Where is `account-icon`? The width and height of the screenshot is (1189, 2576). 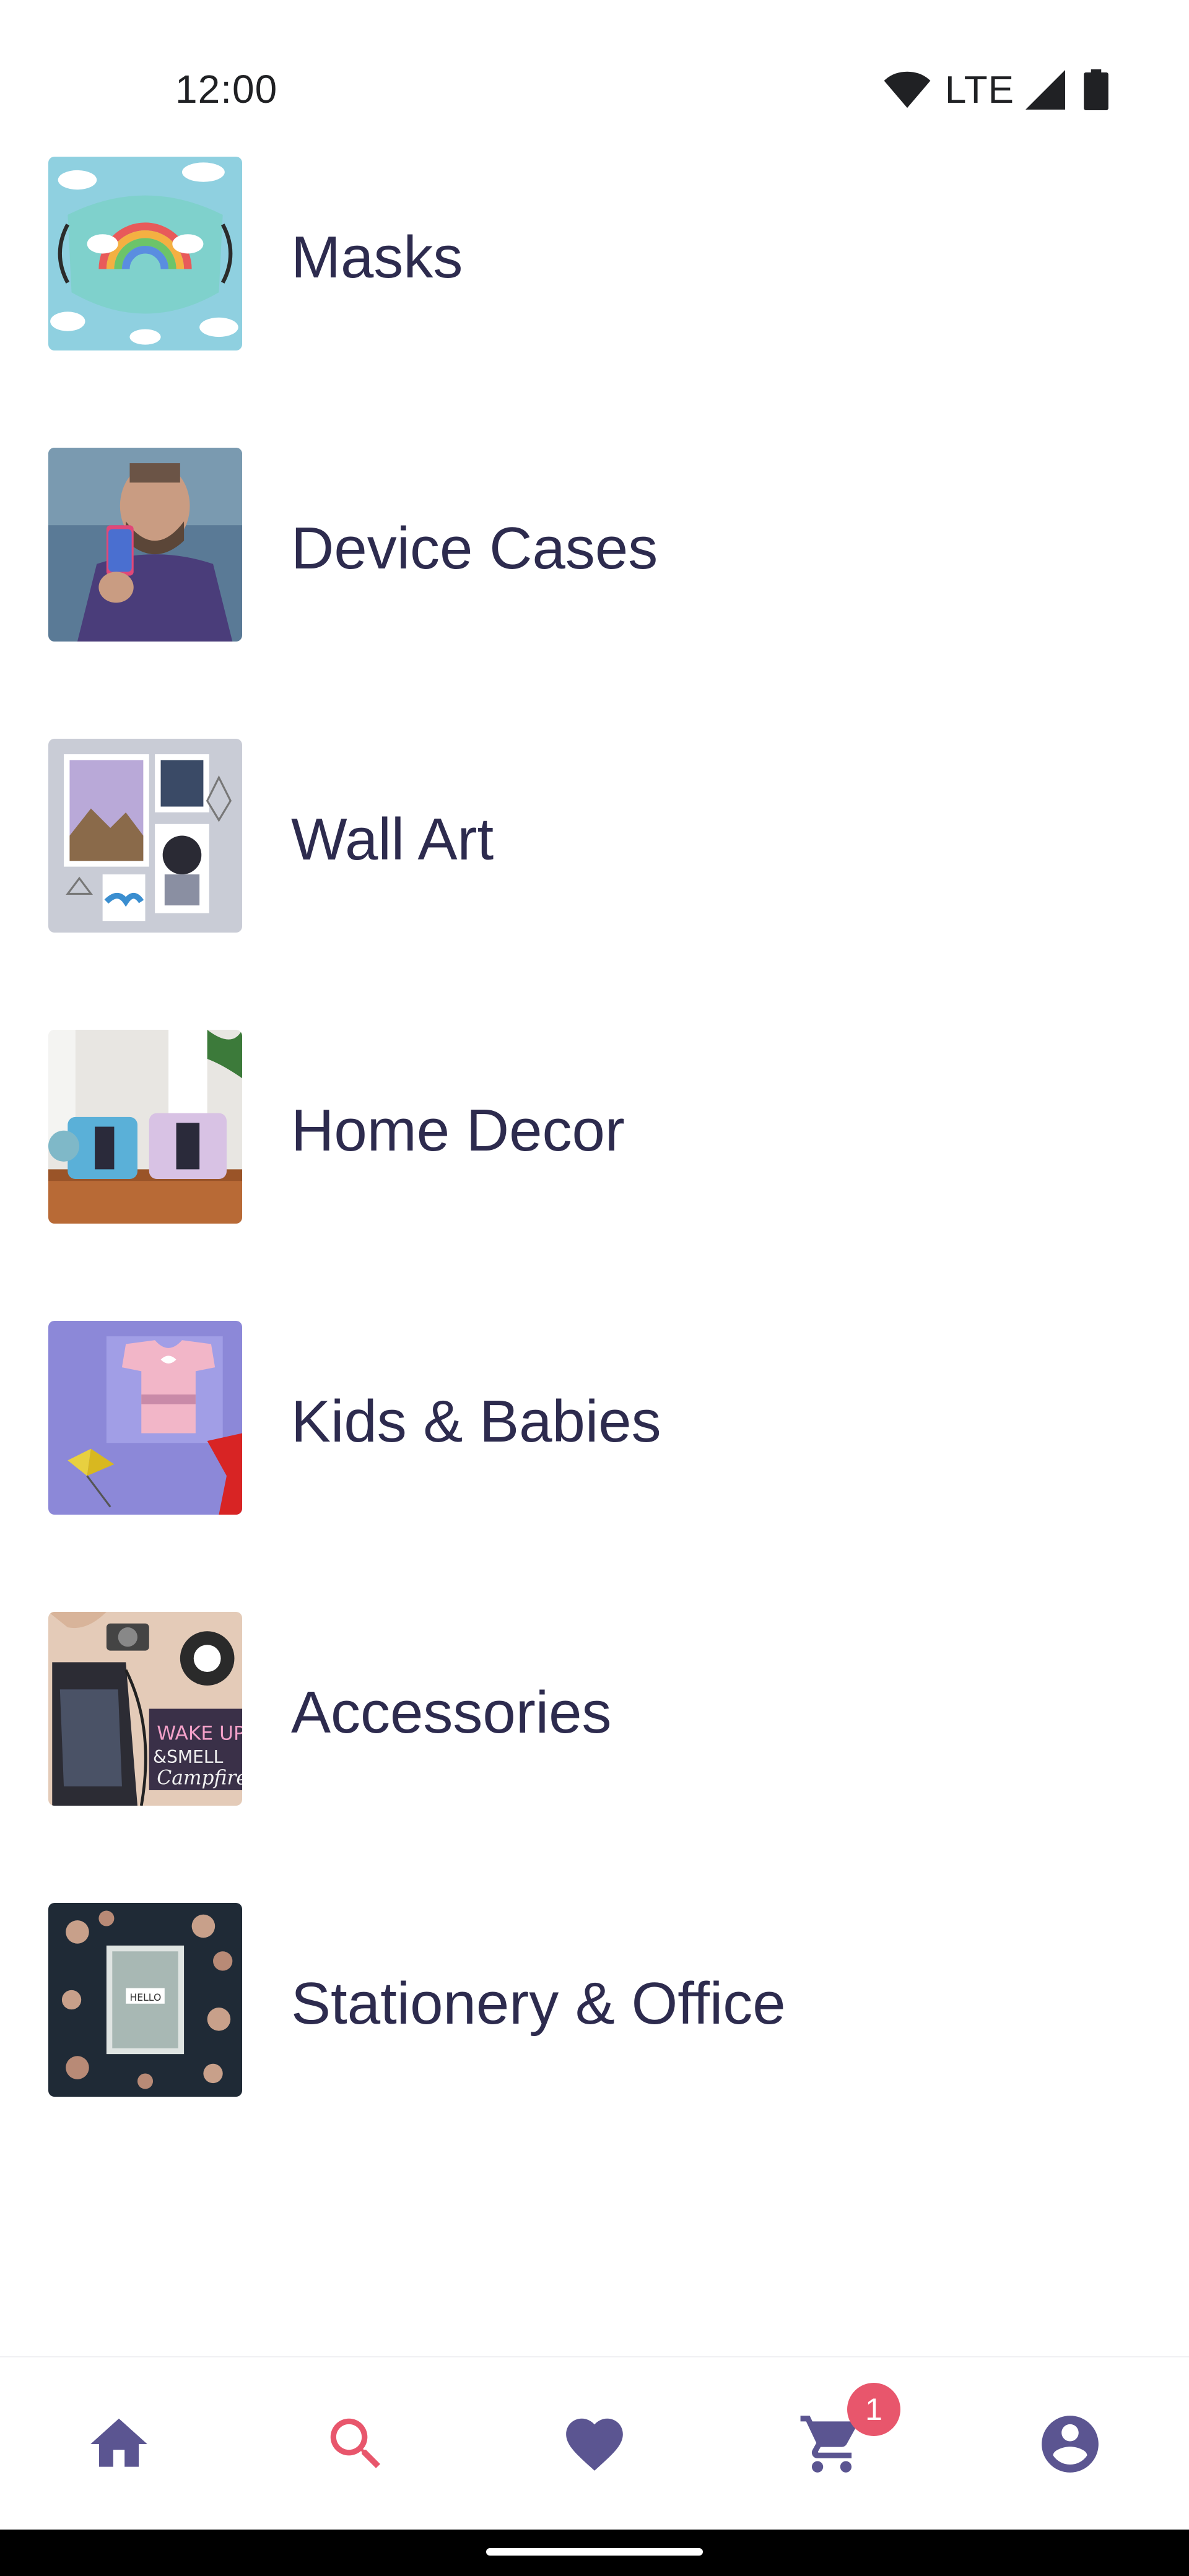
account-icon is located at coordinates (1070, 2444).